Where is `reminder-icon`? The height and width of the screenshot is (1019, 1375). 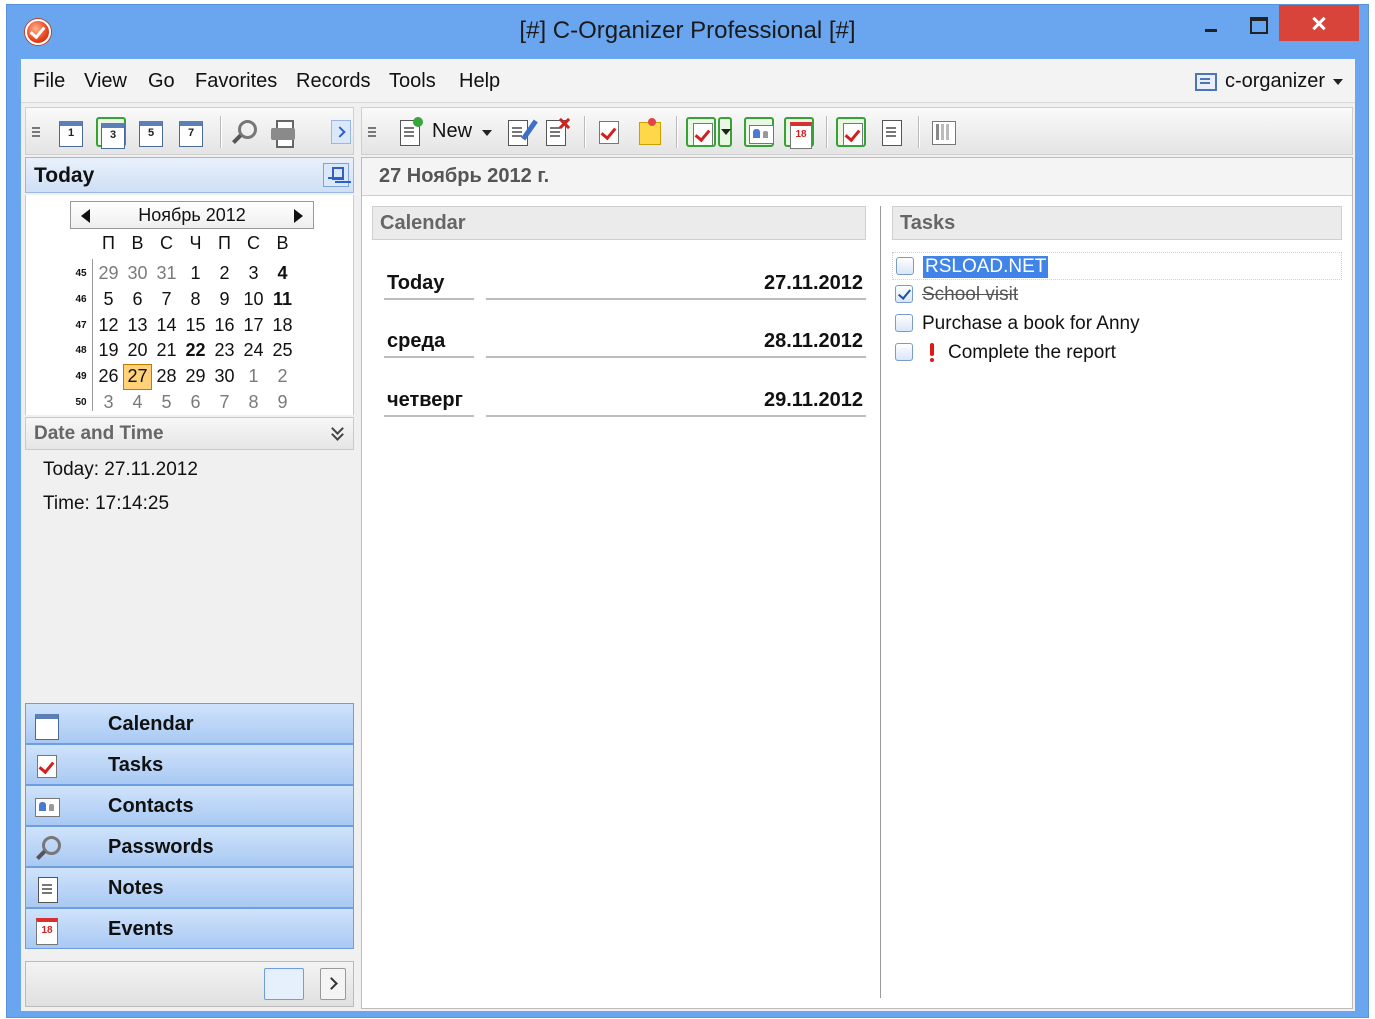 reminder-icon is located at coordinates (851, 132).